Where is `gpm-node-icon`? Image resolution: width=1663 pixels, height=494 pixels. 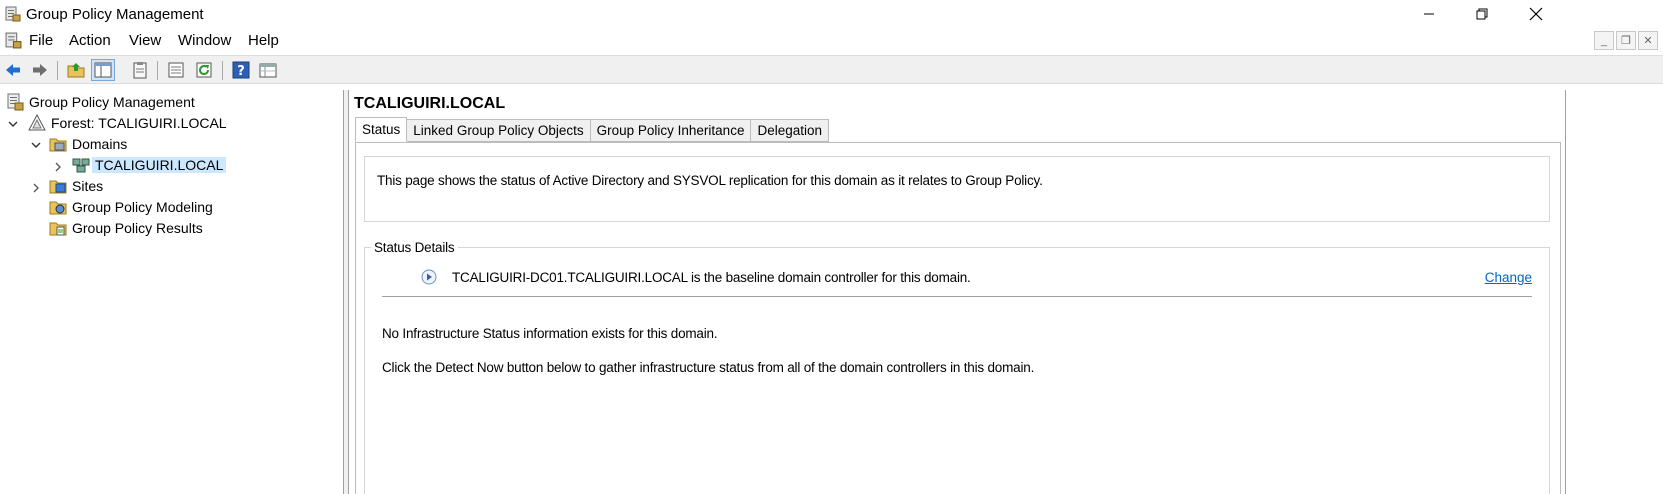
gpm-node-icon is located at coordinates (15, 102).